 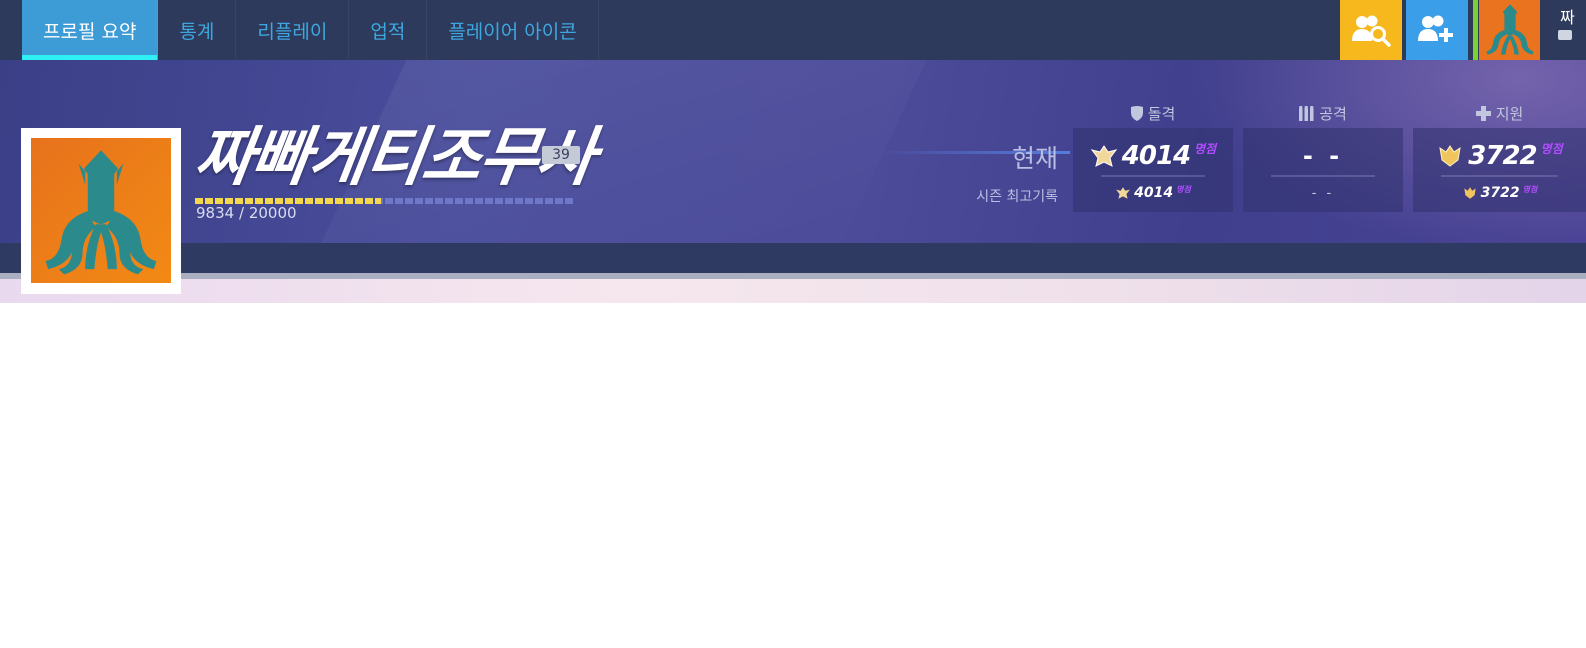 I want to click on search-player-button, so click(x=1371, y=30).